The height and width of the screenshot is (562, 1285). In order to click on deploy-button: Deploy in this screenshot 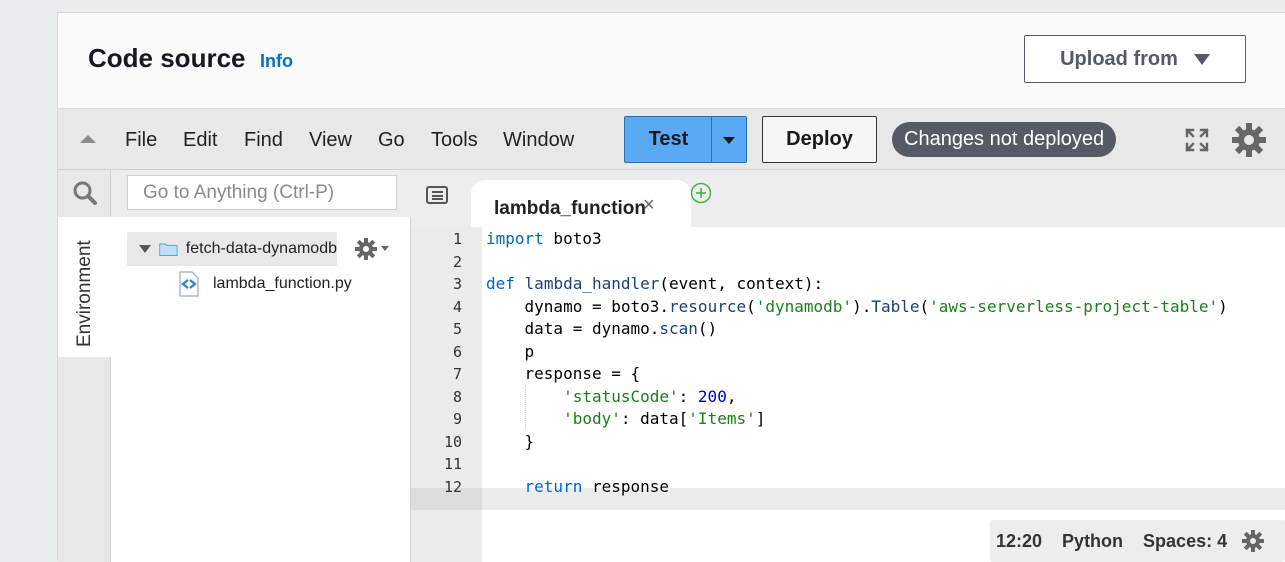, I will do `click(819, 139)`.